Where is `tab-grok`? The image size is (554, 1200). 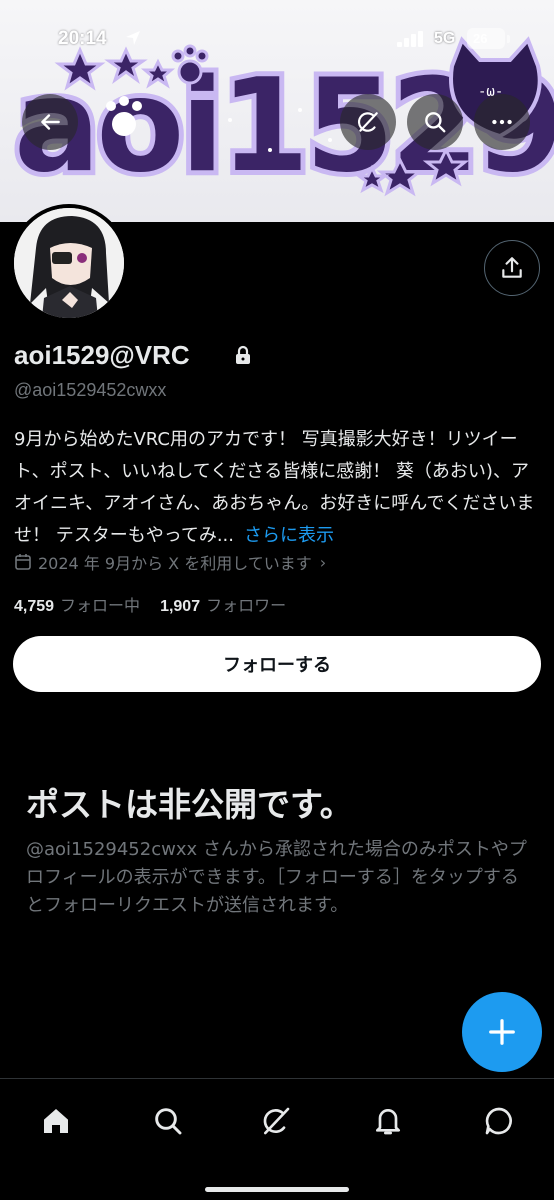
tab-grok is located at coordinates (276, 1121).